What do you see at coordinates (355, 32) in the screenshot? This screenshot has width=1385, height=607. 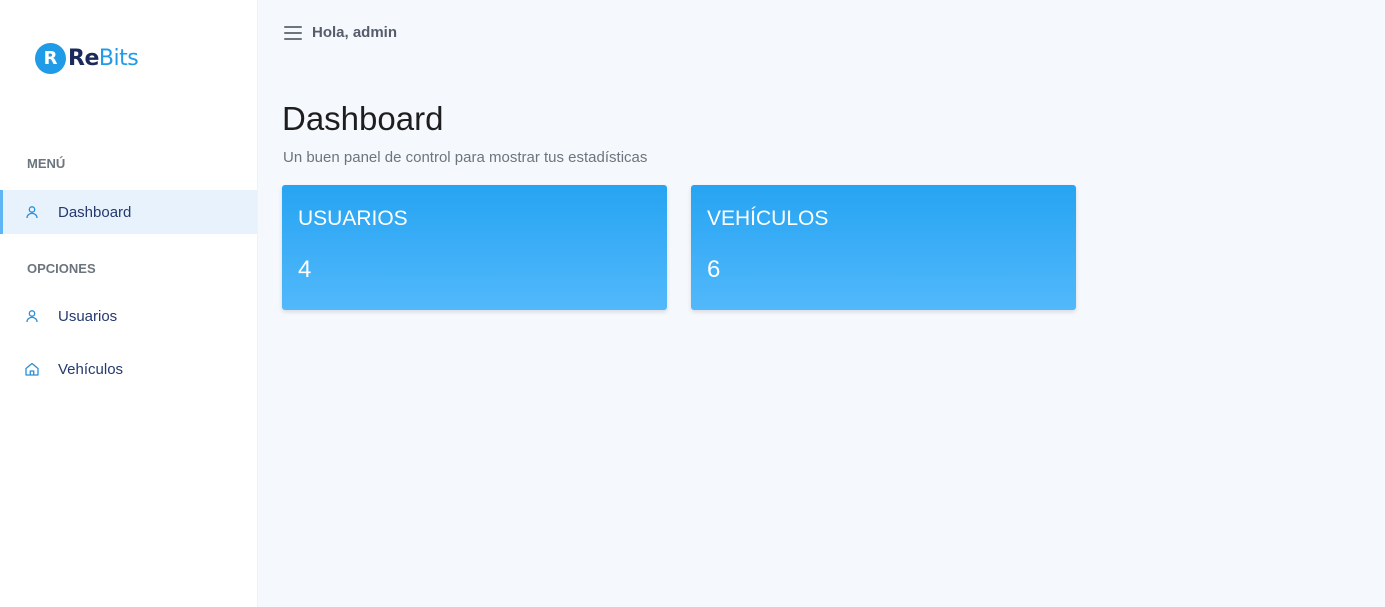 I see `user-greeting: Hola, admin` at bounding box center [355, 32].